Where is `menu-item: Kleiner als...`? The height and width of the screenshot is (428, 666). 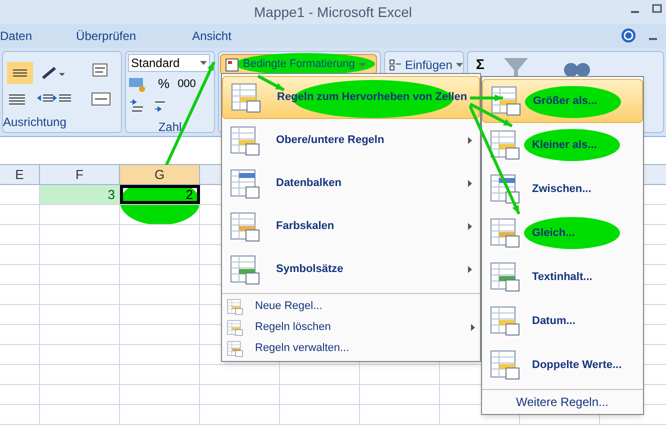
menu-item: Kleiner als... is located at coordinates (562, 145).